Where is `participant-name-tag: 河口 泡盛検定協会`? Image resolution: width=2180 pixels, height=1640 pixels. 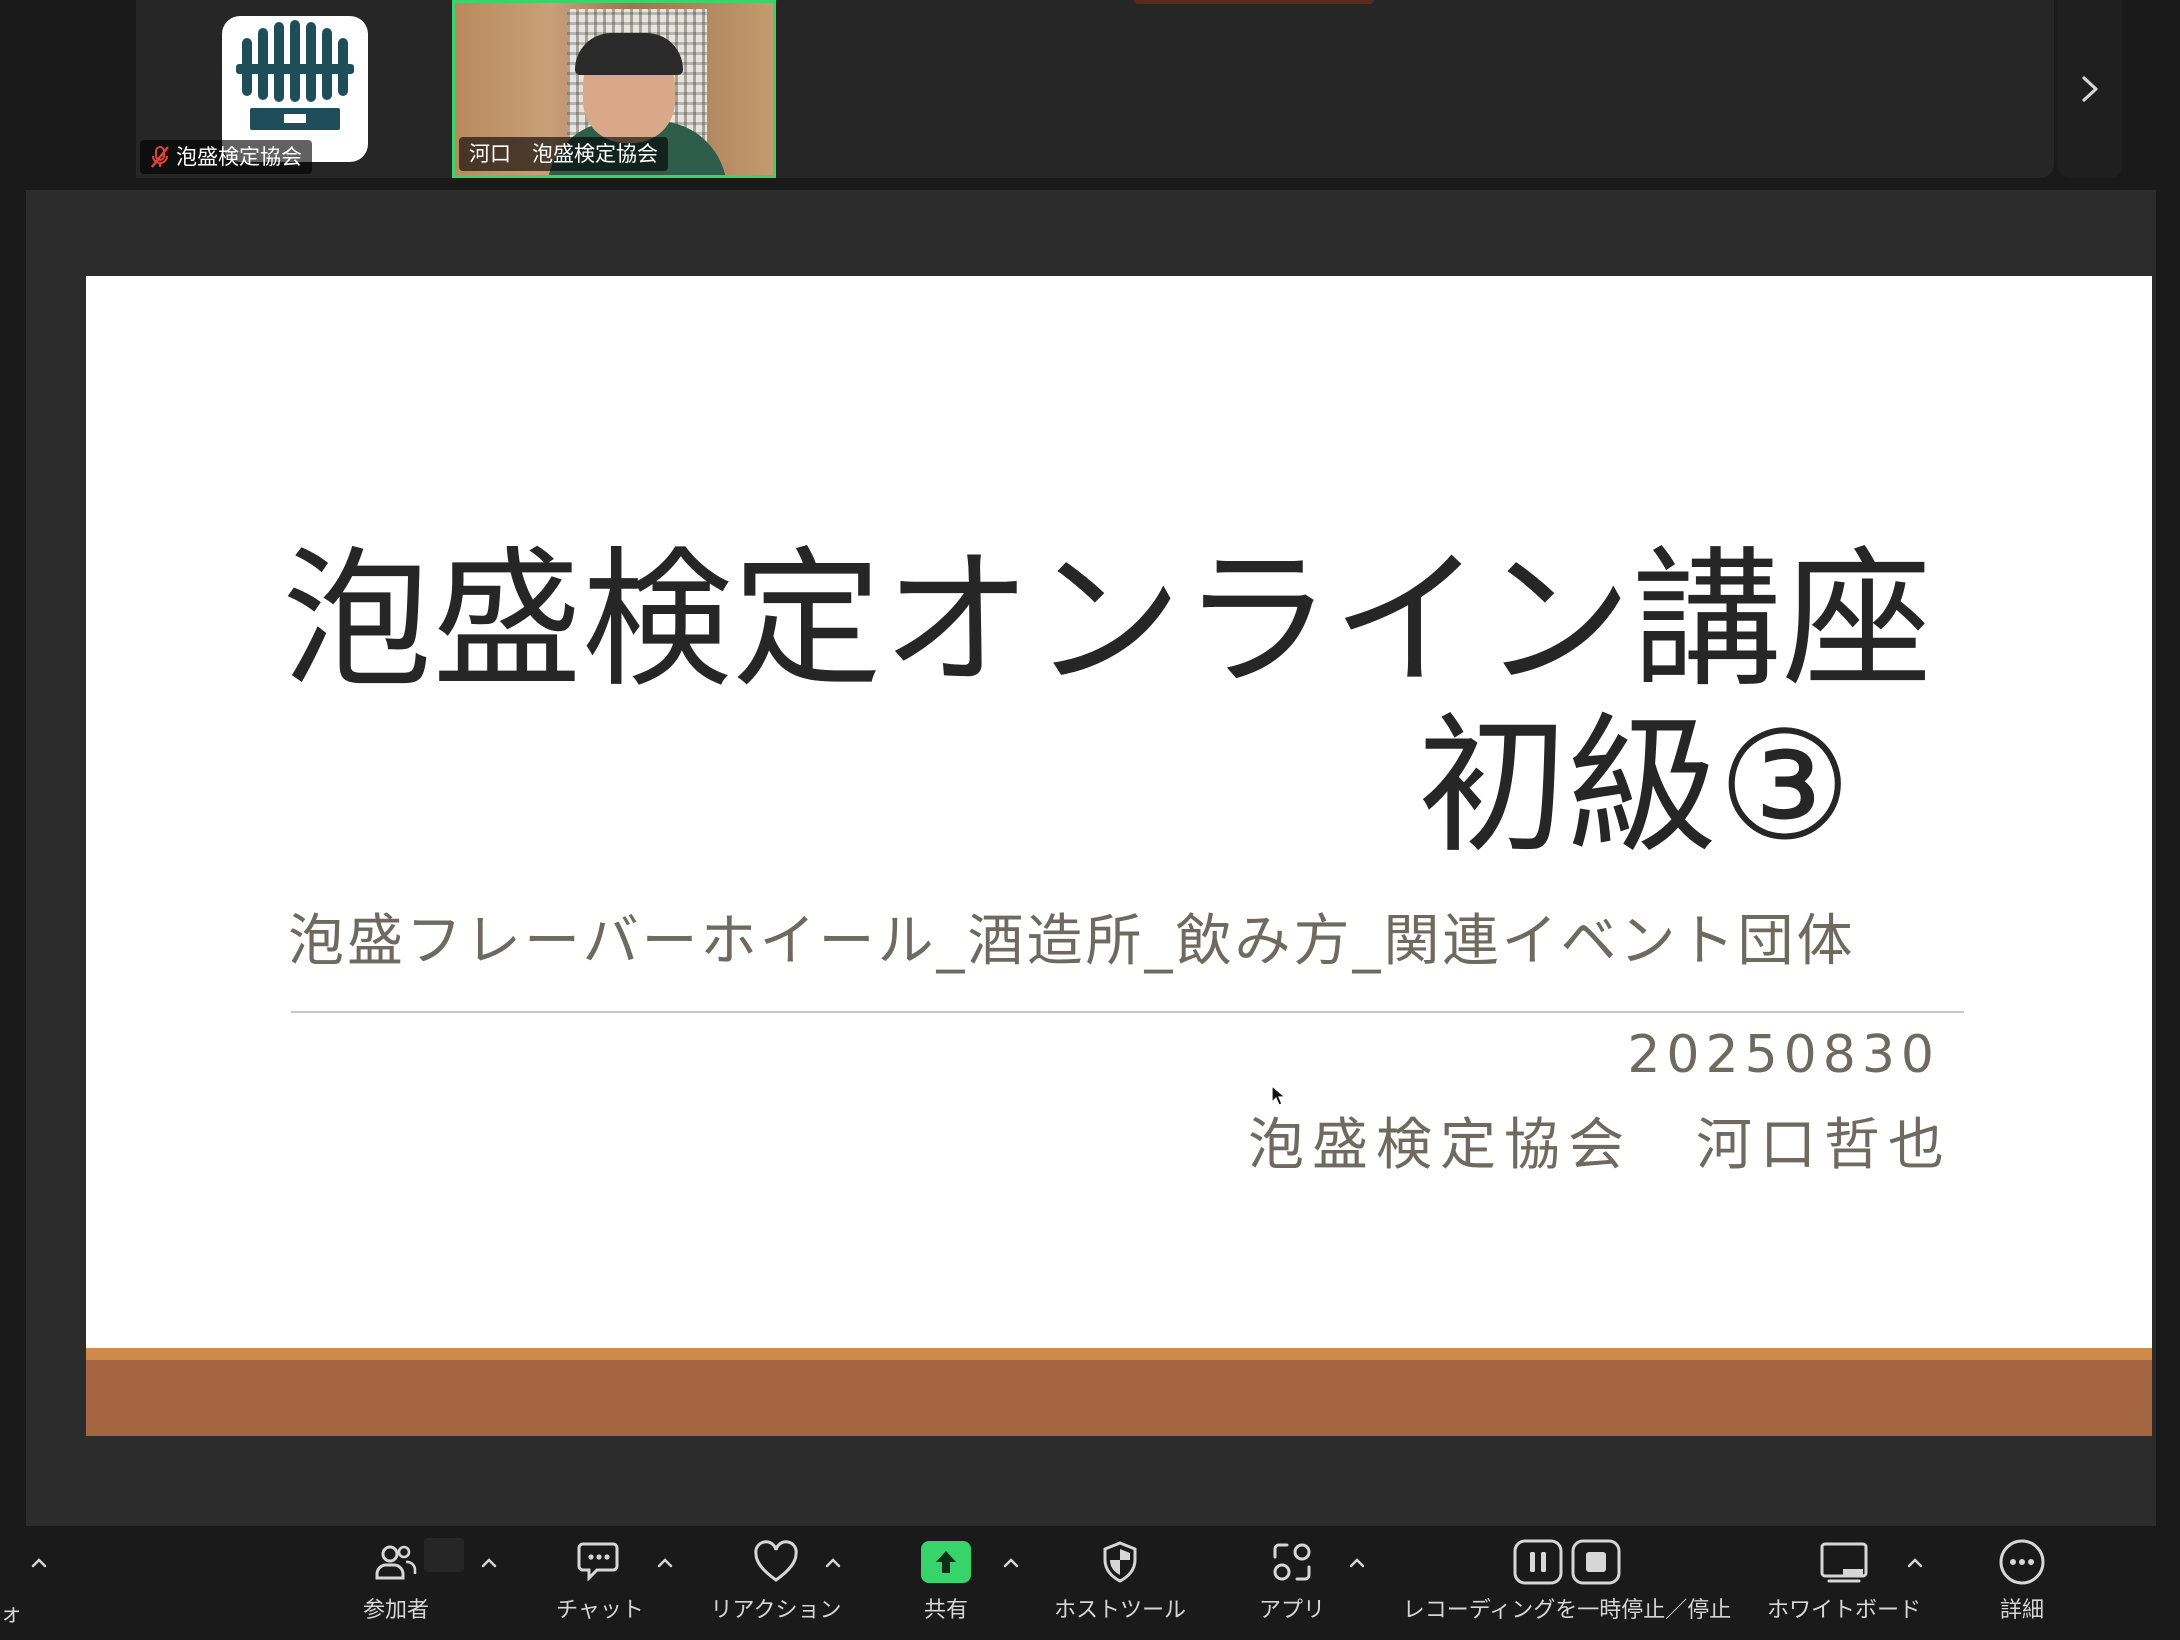 participant-name-tag: 河口 泡盛検定協会 is located at coordinates (563, 154).